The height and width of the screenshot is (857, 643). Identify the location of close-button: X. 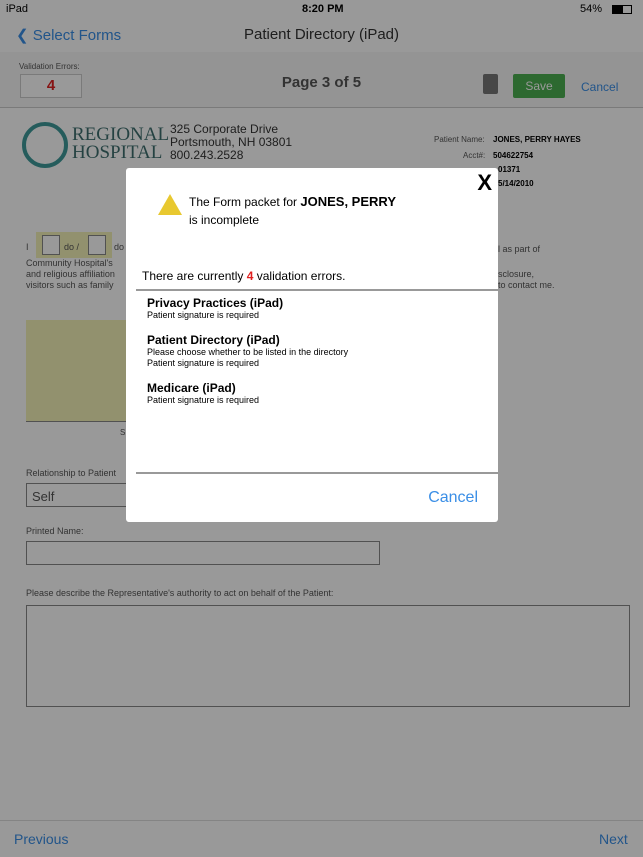
(484, 183).